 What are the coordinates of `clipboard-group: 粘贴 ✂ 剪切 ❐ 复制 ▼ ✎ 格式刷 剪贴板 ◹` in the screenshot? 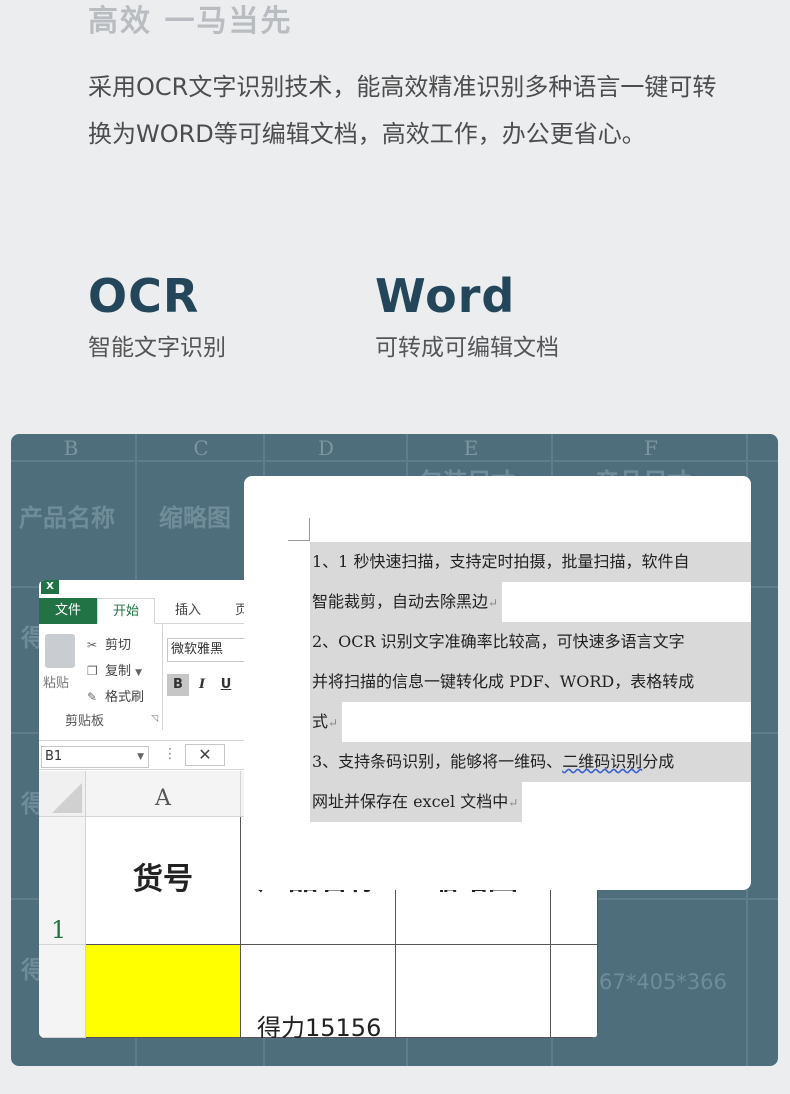 It's located at (101, 677).